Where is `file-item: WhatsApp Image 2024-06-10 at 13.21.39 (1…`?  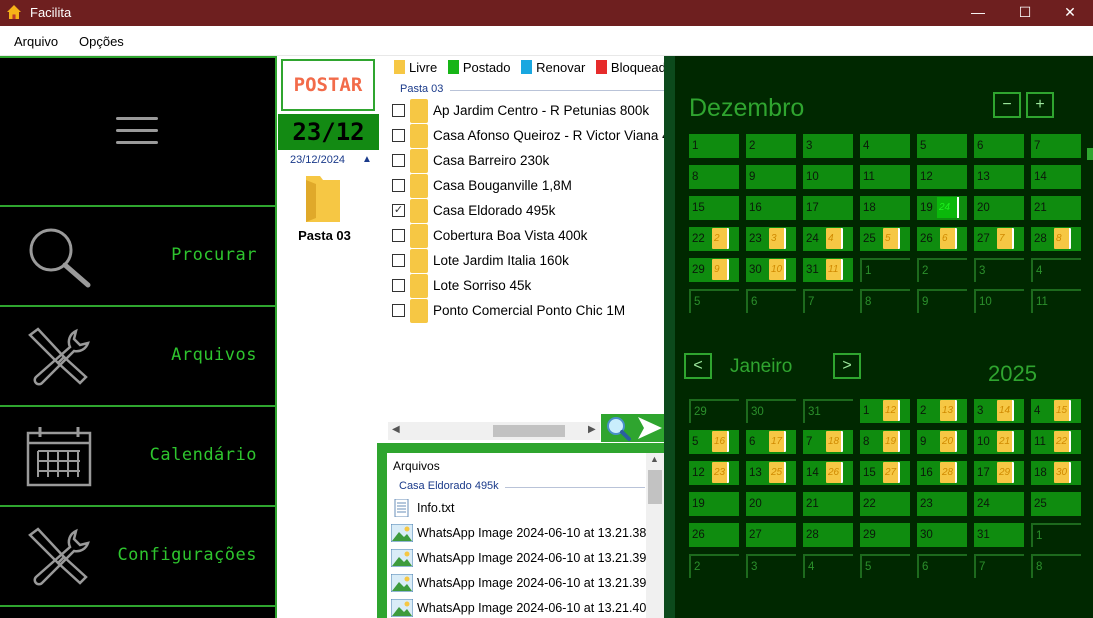 file-item: WhatsApp Image 2024-06-10 at 13.21.39 (1… is located at coordinates (527, 560).